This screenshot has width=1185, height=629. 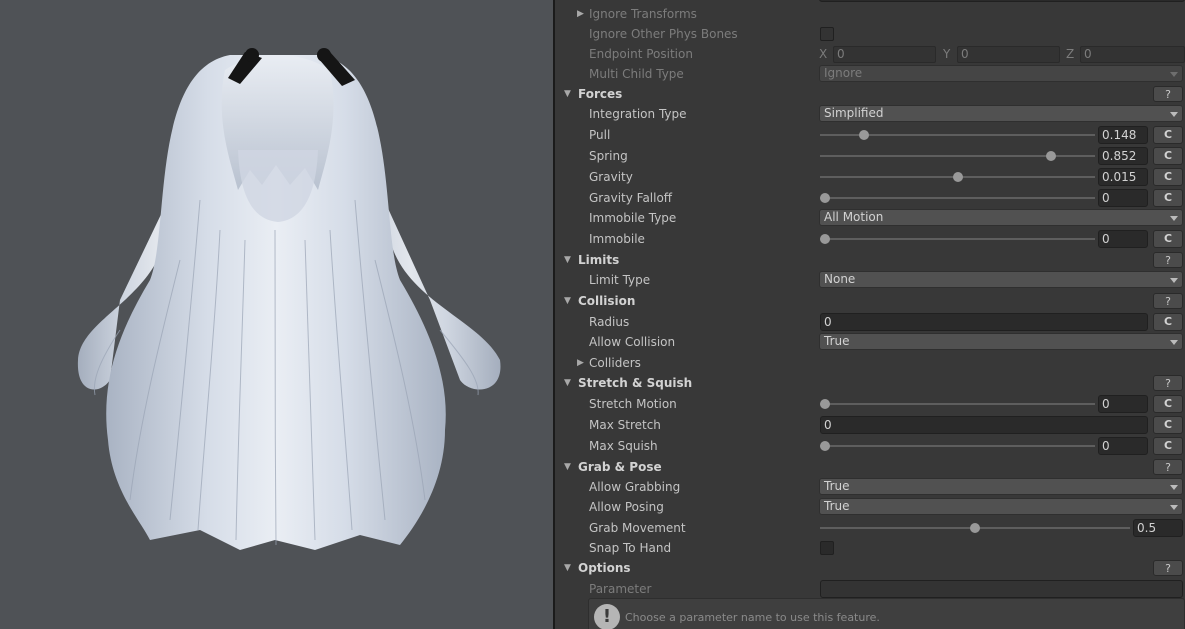 What do you see at coordinates (870, 14) in the screenshot?
I see `ignore-transforms-row: ▶ Ignore Transforms` at bounding box center [870, 14].